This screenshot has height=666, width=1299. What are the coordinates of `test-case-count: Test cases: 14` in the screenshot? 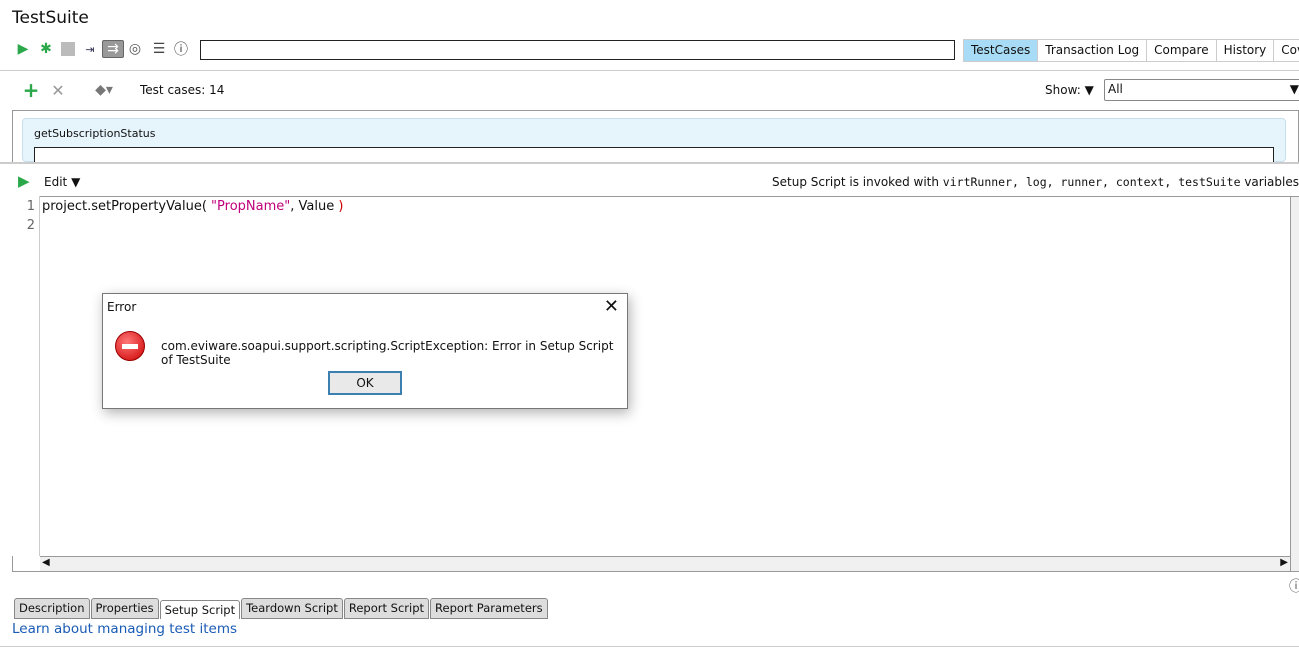 It's located at (182, 90).